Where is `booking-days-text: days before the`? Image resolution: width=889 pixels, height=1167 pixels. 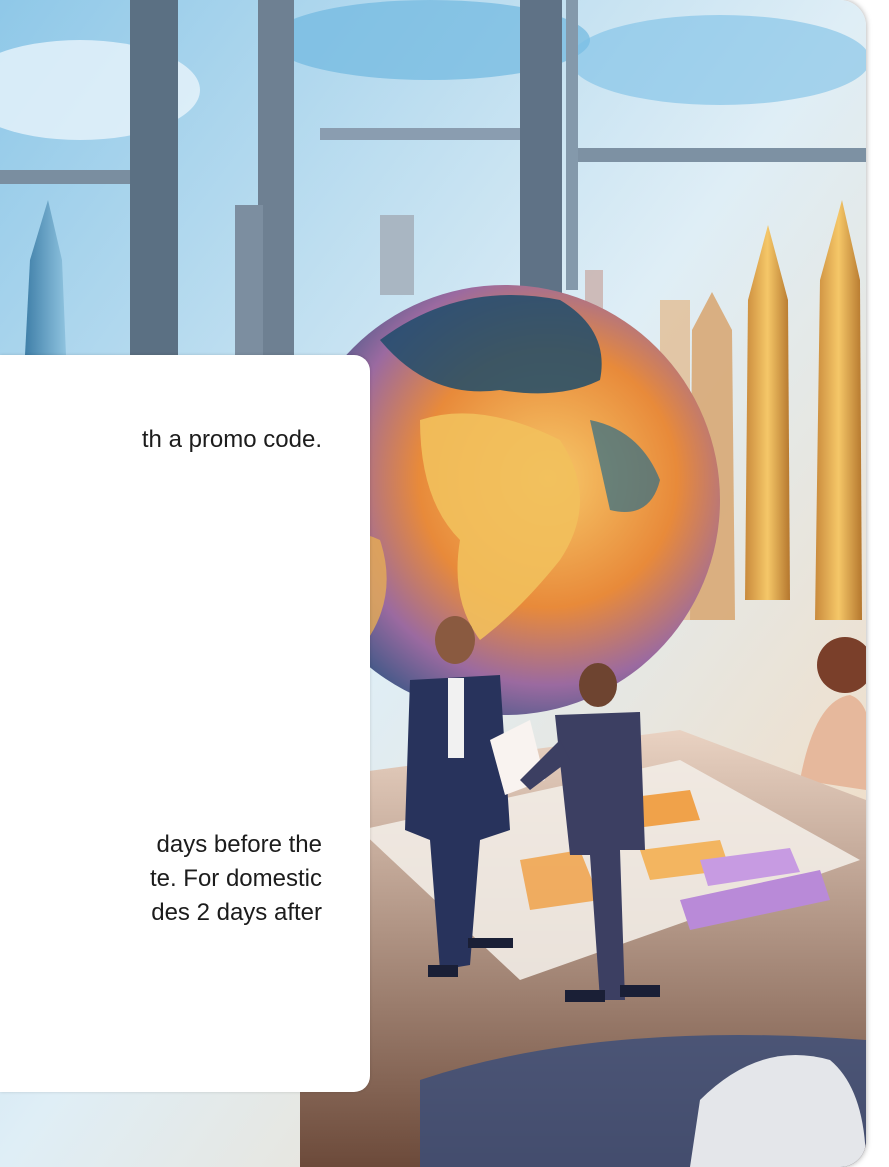
booking-days-text: days before the is located at coordinates (239, 844).